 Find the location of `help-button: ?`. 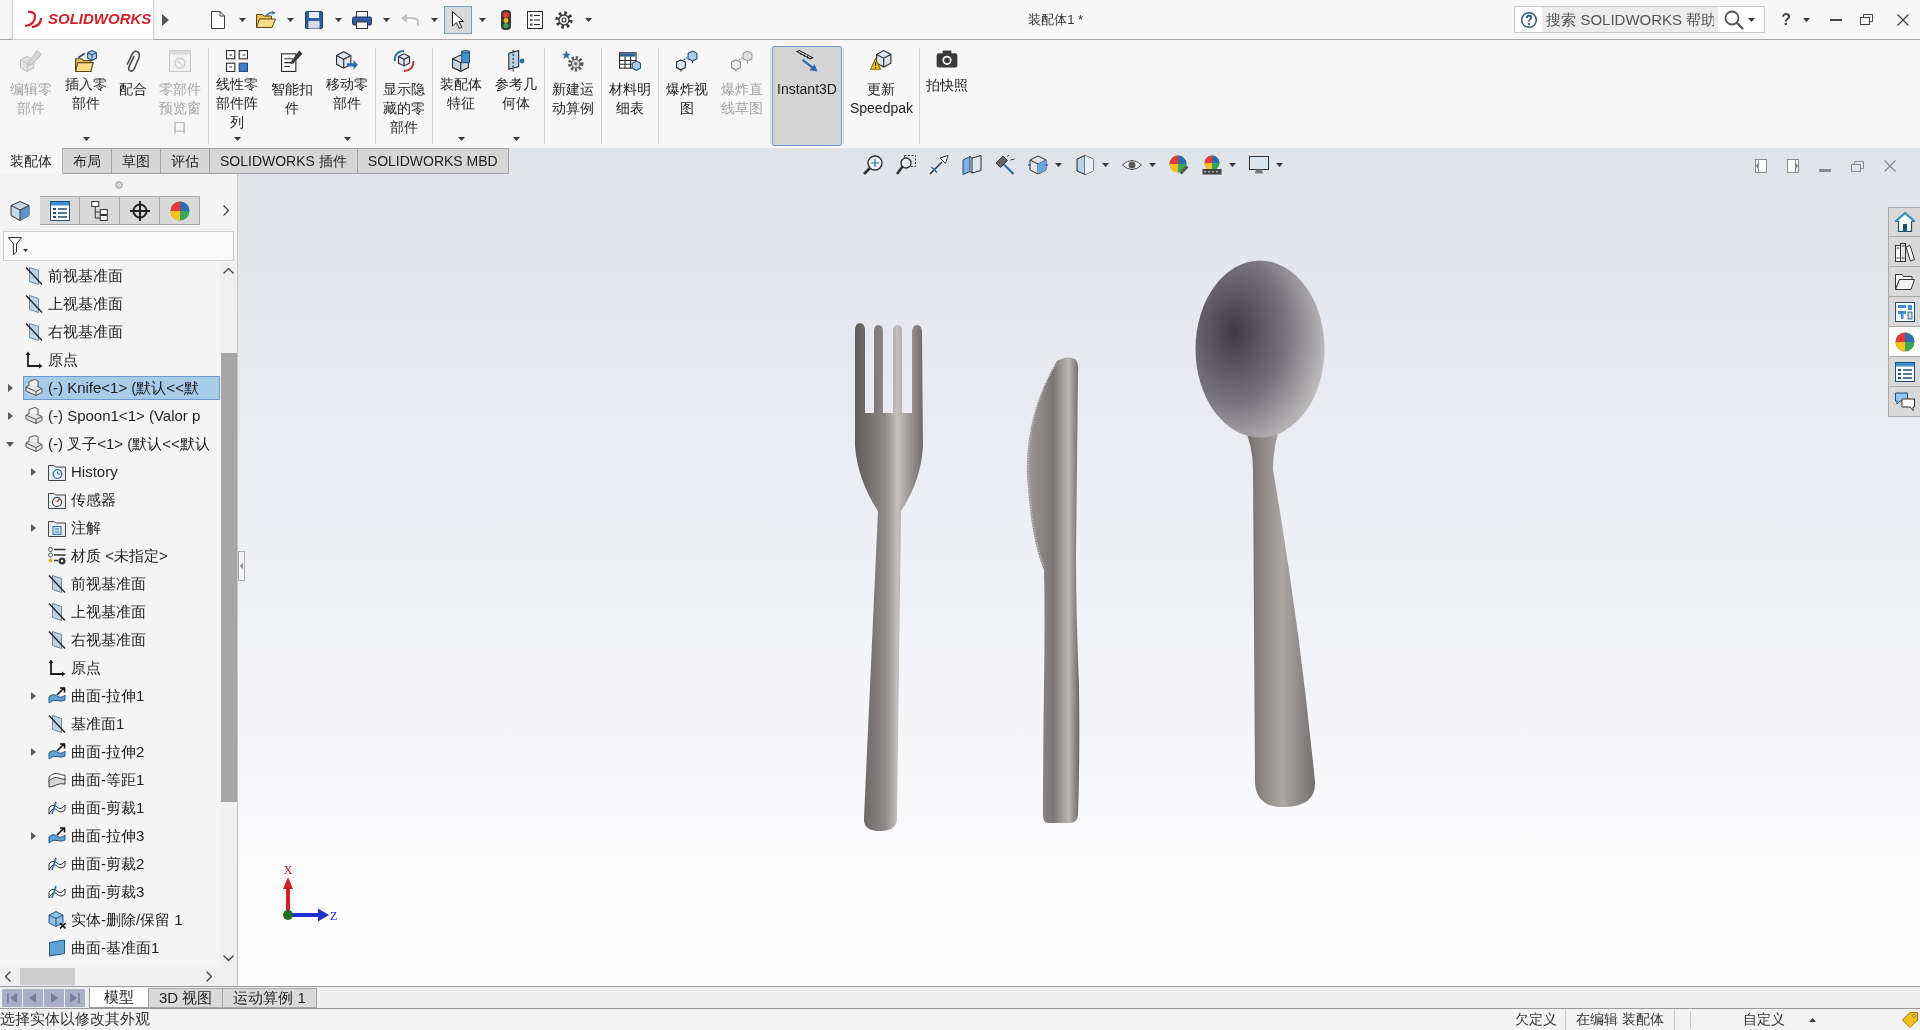

help-button: ? is located at coordinates (1786, 19).